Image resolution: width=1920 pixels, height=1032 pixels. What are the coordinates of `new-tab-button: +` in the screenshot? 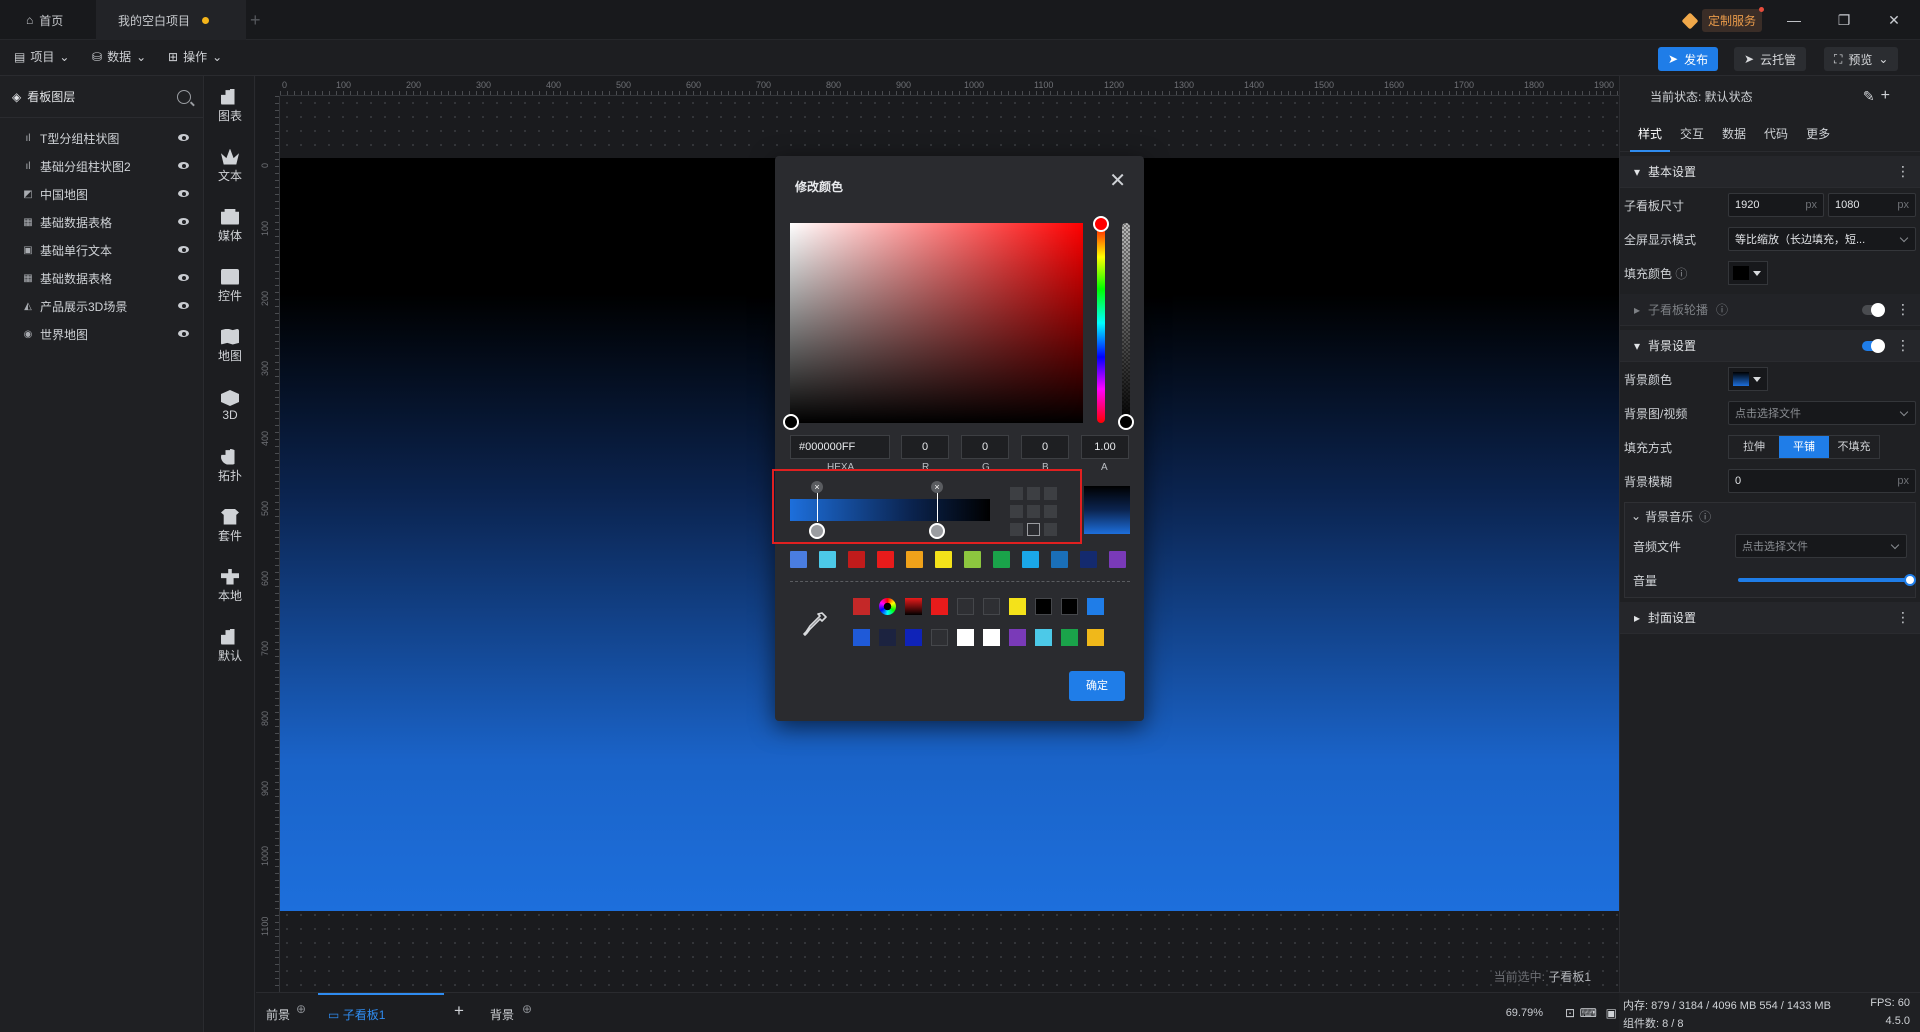 It's located at (255, 20).